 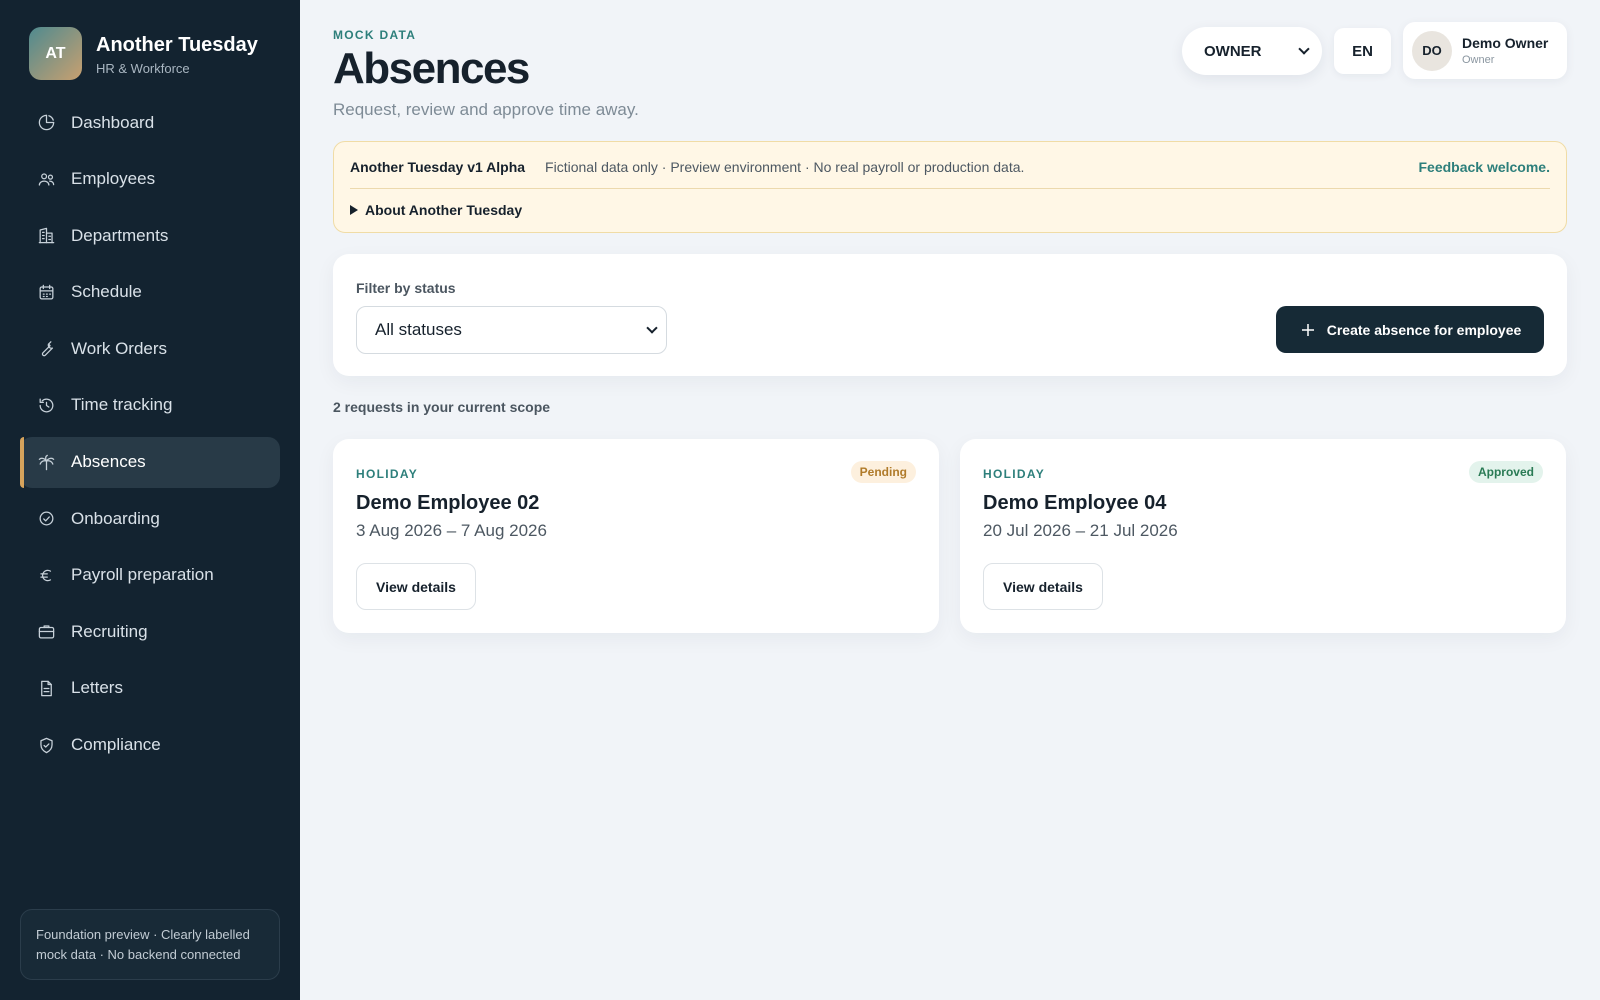 What do you see at coordinates (143, 68) in the screenshot?
I see `brand-subtitle: HR & Workforce` at bounding box center [143, 68].